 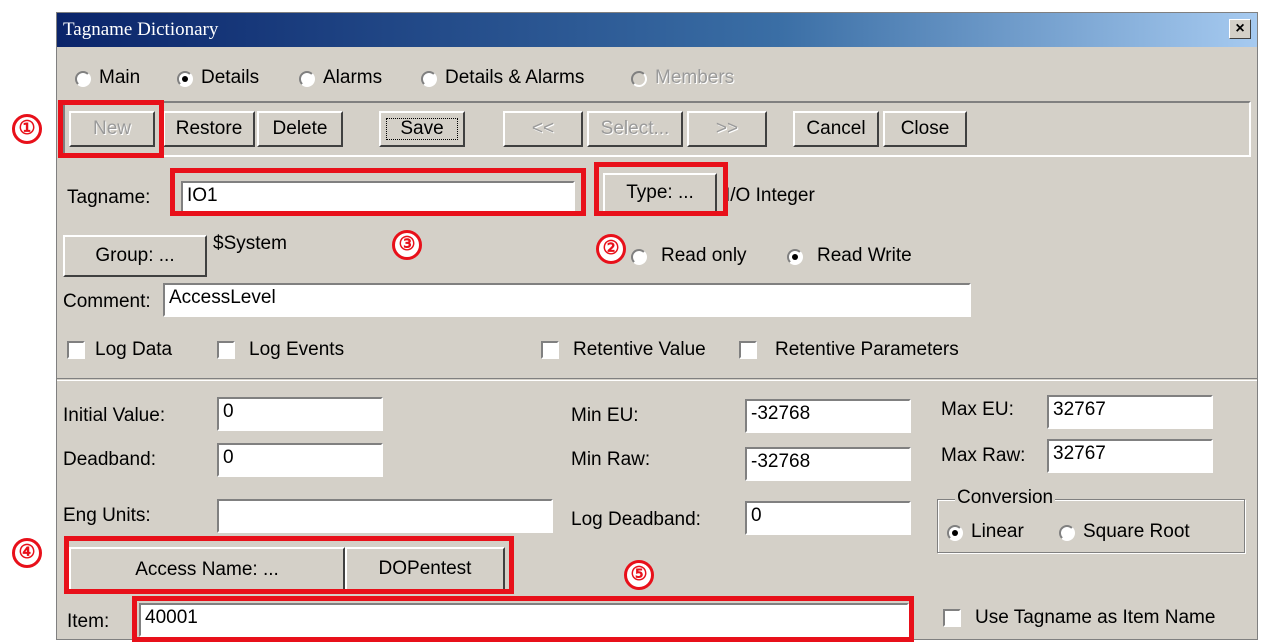 I want to click on read-only-radio, so click(x=639, y=257).